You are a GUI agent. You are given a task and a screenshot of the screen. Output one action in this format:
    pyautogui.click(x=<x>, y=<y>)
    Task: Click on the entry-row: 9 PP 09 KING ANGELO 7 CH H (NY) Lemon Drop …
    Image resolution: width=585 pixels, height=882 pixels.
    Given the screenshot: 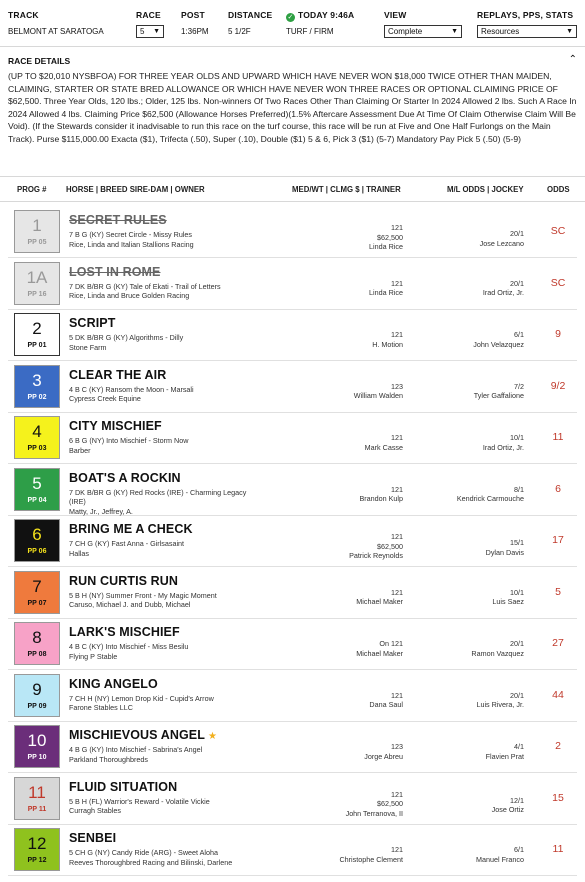 What is the action you would take?
    pyautogui.click(x=292, y=696)
    